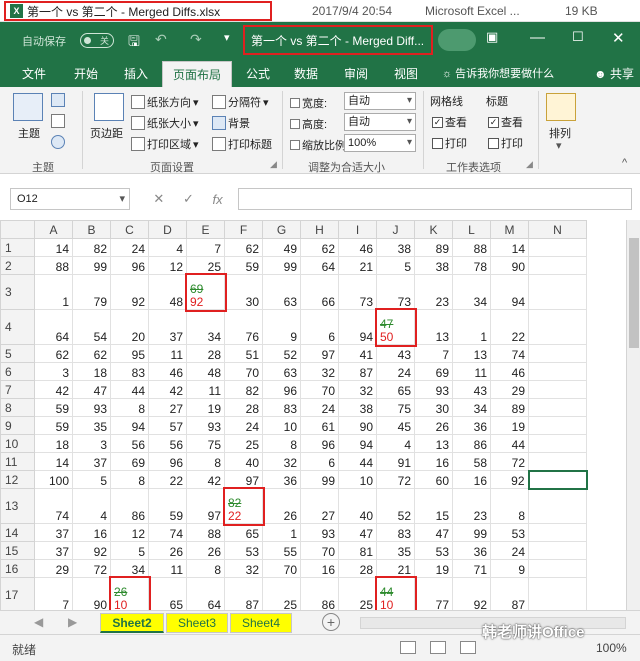  Describe the element at coordinates (58, 100) in the screenshot. I see `colors-button` at that location.